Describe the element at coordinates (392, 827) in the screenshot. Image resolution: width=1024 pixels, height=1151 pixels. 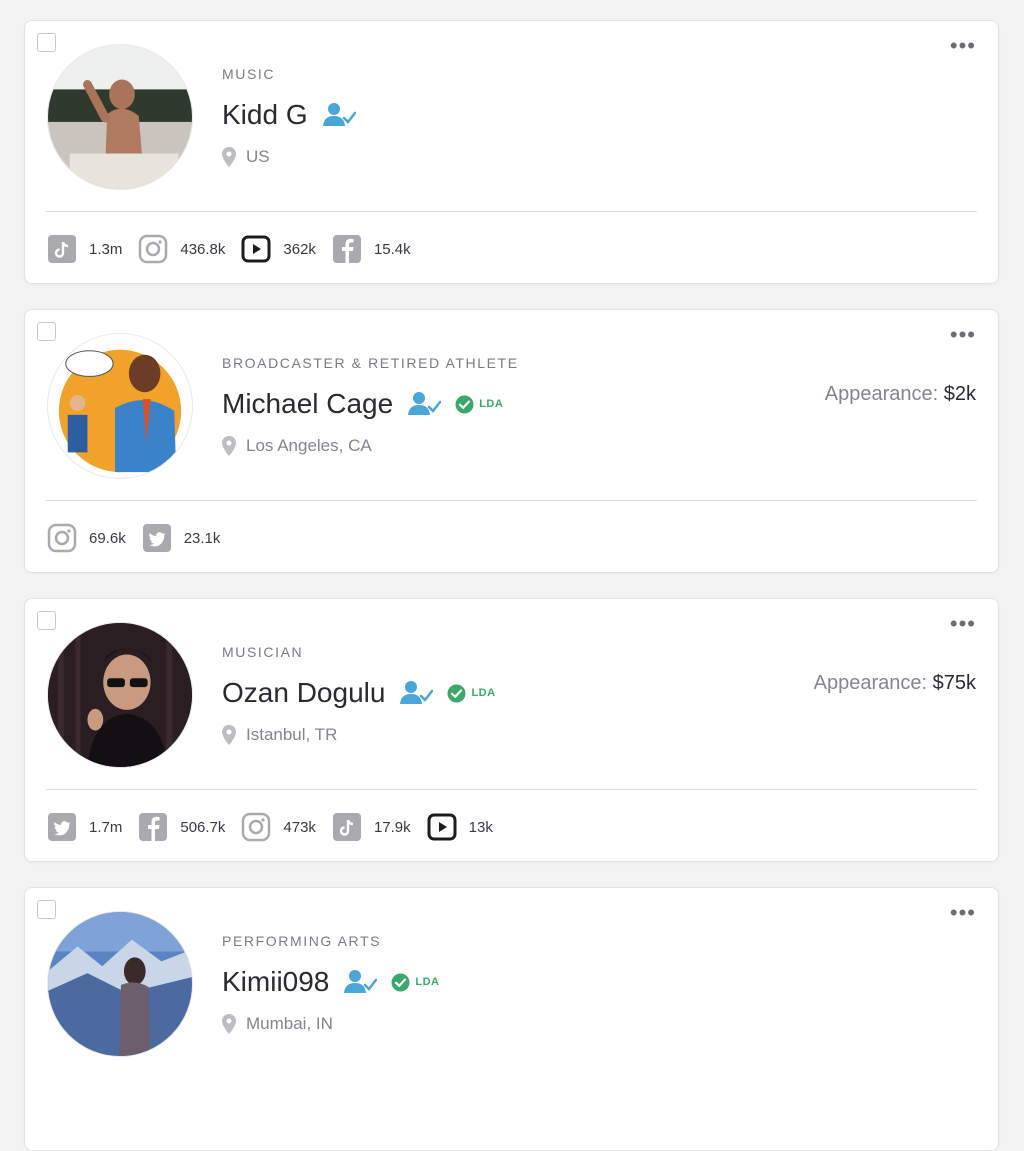
I see `stat-value: 17.9k` at that location.